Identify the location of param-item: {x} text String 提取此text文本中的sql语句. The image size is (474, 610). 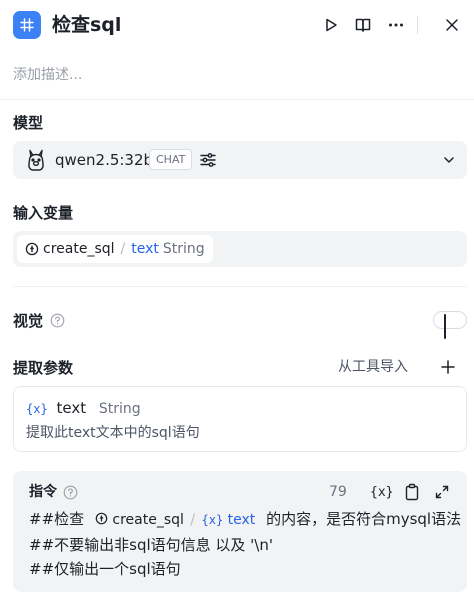
(240, 419).